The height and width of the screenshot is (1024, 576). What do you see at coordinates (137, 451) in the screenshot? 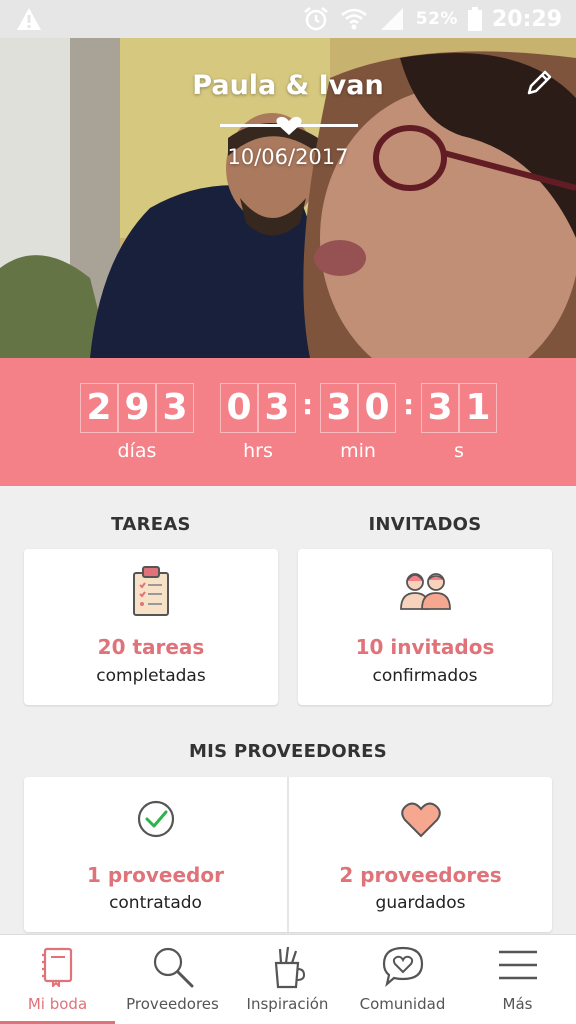
I see `countdown-days-label: días` at bounding box center [137, 451].